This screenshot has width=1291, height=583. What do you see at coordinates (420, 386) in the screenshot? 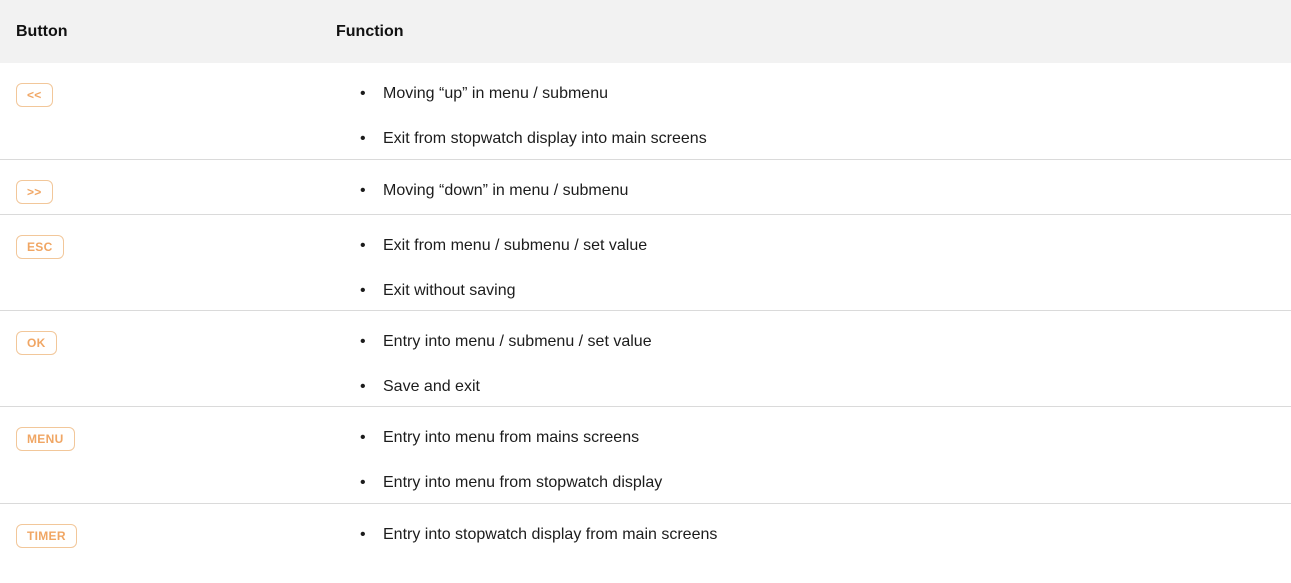
I see `list-item: • Save and exit` at bounding box center [420, 386].